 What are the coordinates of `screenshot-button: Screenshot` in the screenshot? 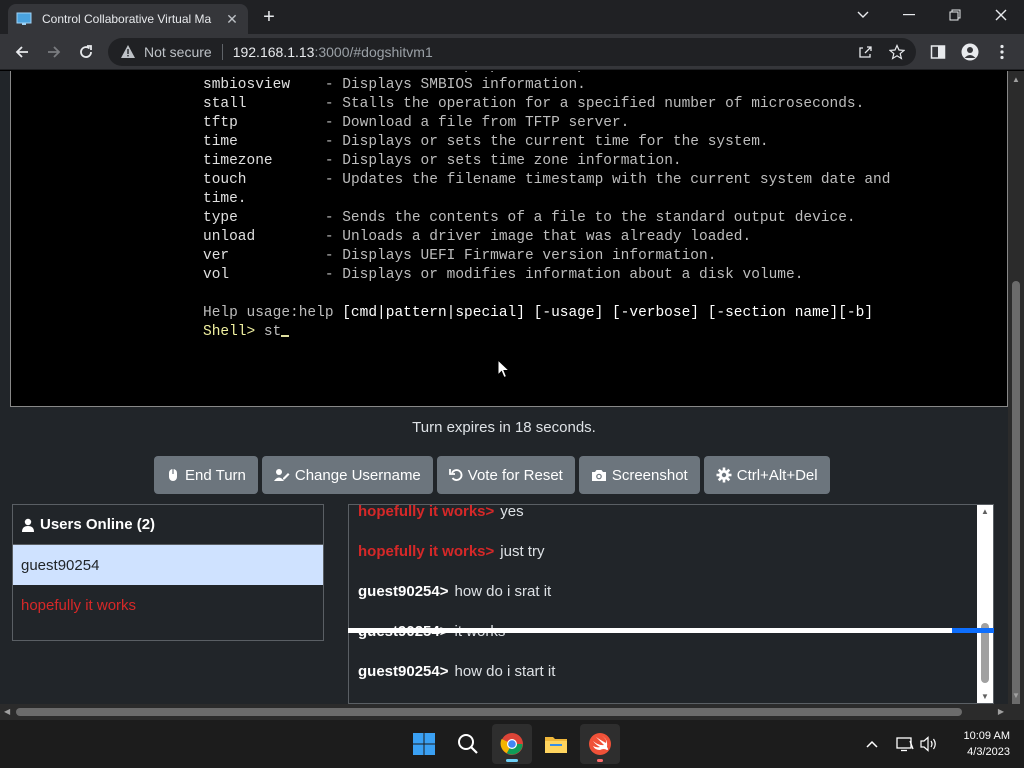 It's located at (639, 475).